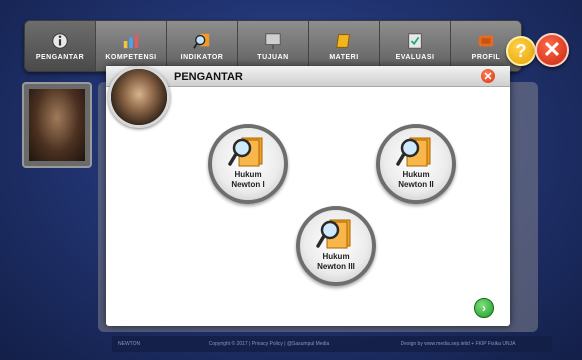 This screenshot has width=582, height=360. Describe the element at coordinates (344, 57) in the screenshot. I see `nav-label: MATERI` at that location.